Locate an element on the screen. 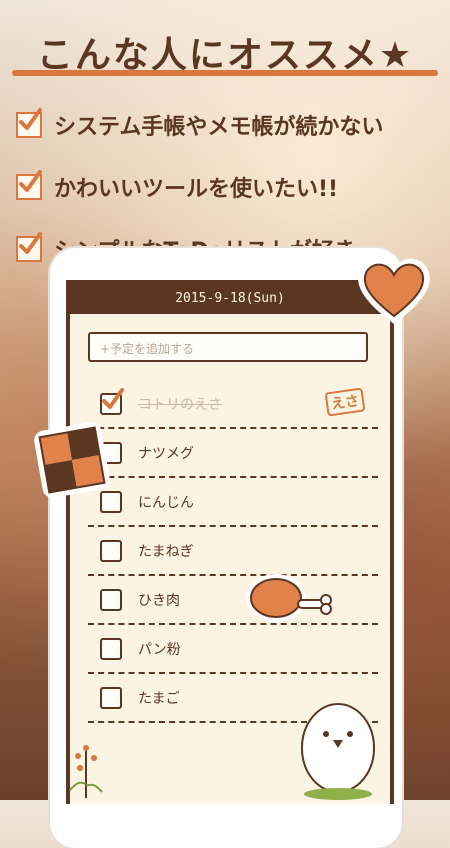 This screenshot has width=450, height=848. bird-mascot-icon is located at coordinates (338, 751).